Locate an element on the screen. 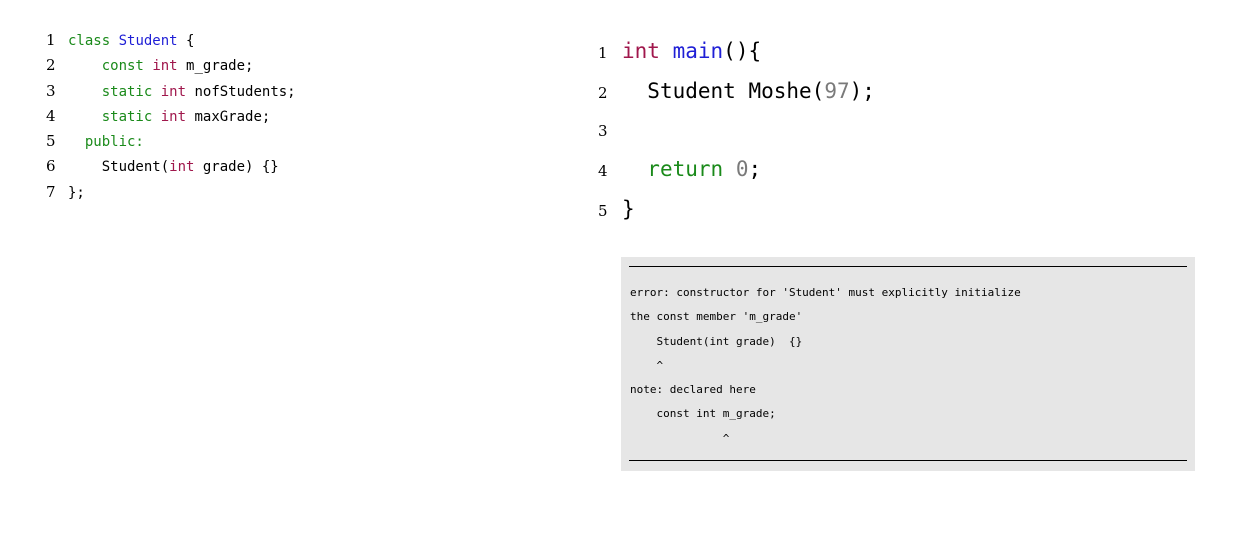  error-top-rule is located at coordinates (908, 266).